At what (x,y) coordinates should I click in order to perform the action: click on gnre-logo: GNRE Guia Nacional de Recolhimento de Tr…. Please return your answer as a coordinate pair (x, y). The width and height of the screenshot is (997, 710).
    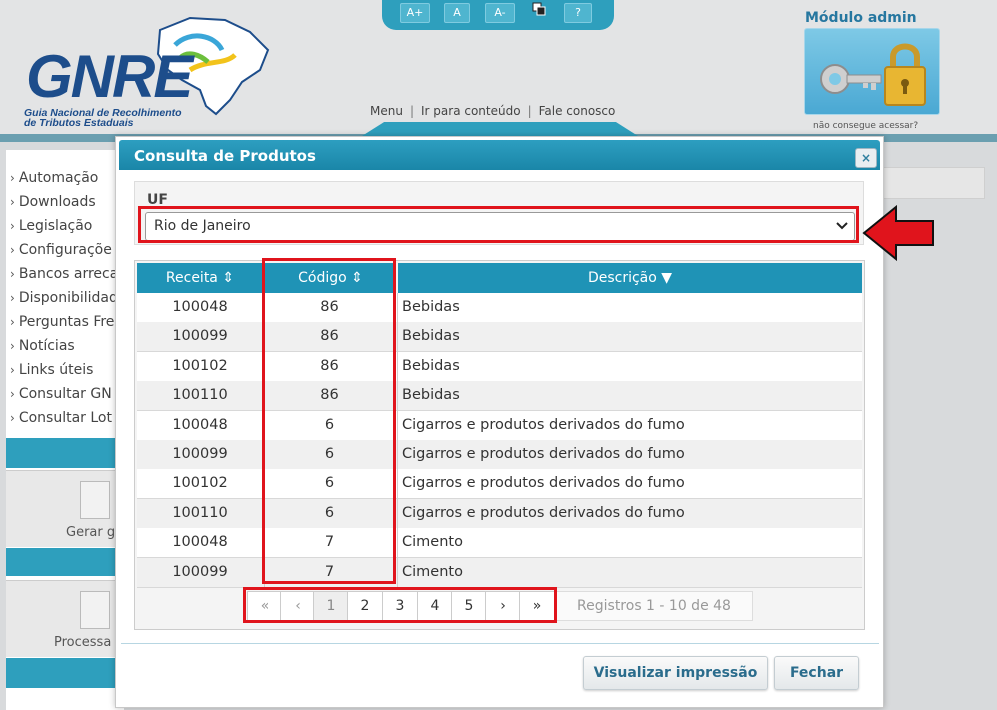
    Looking at the image, I should click on (150, 72).